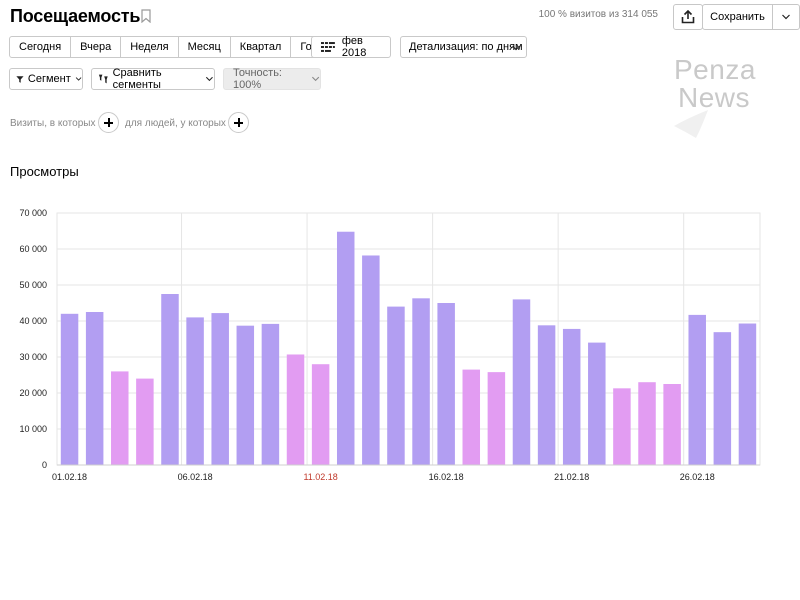  I want to click on y-tick-label: 40 000, so click(33, 321).